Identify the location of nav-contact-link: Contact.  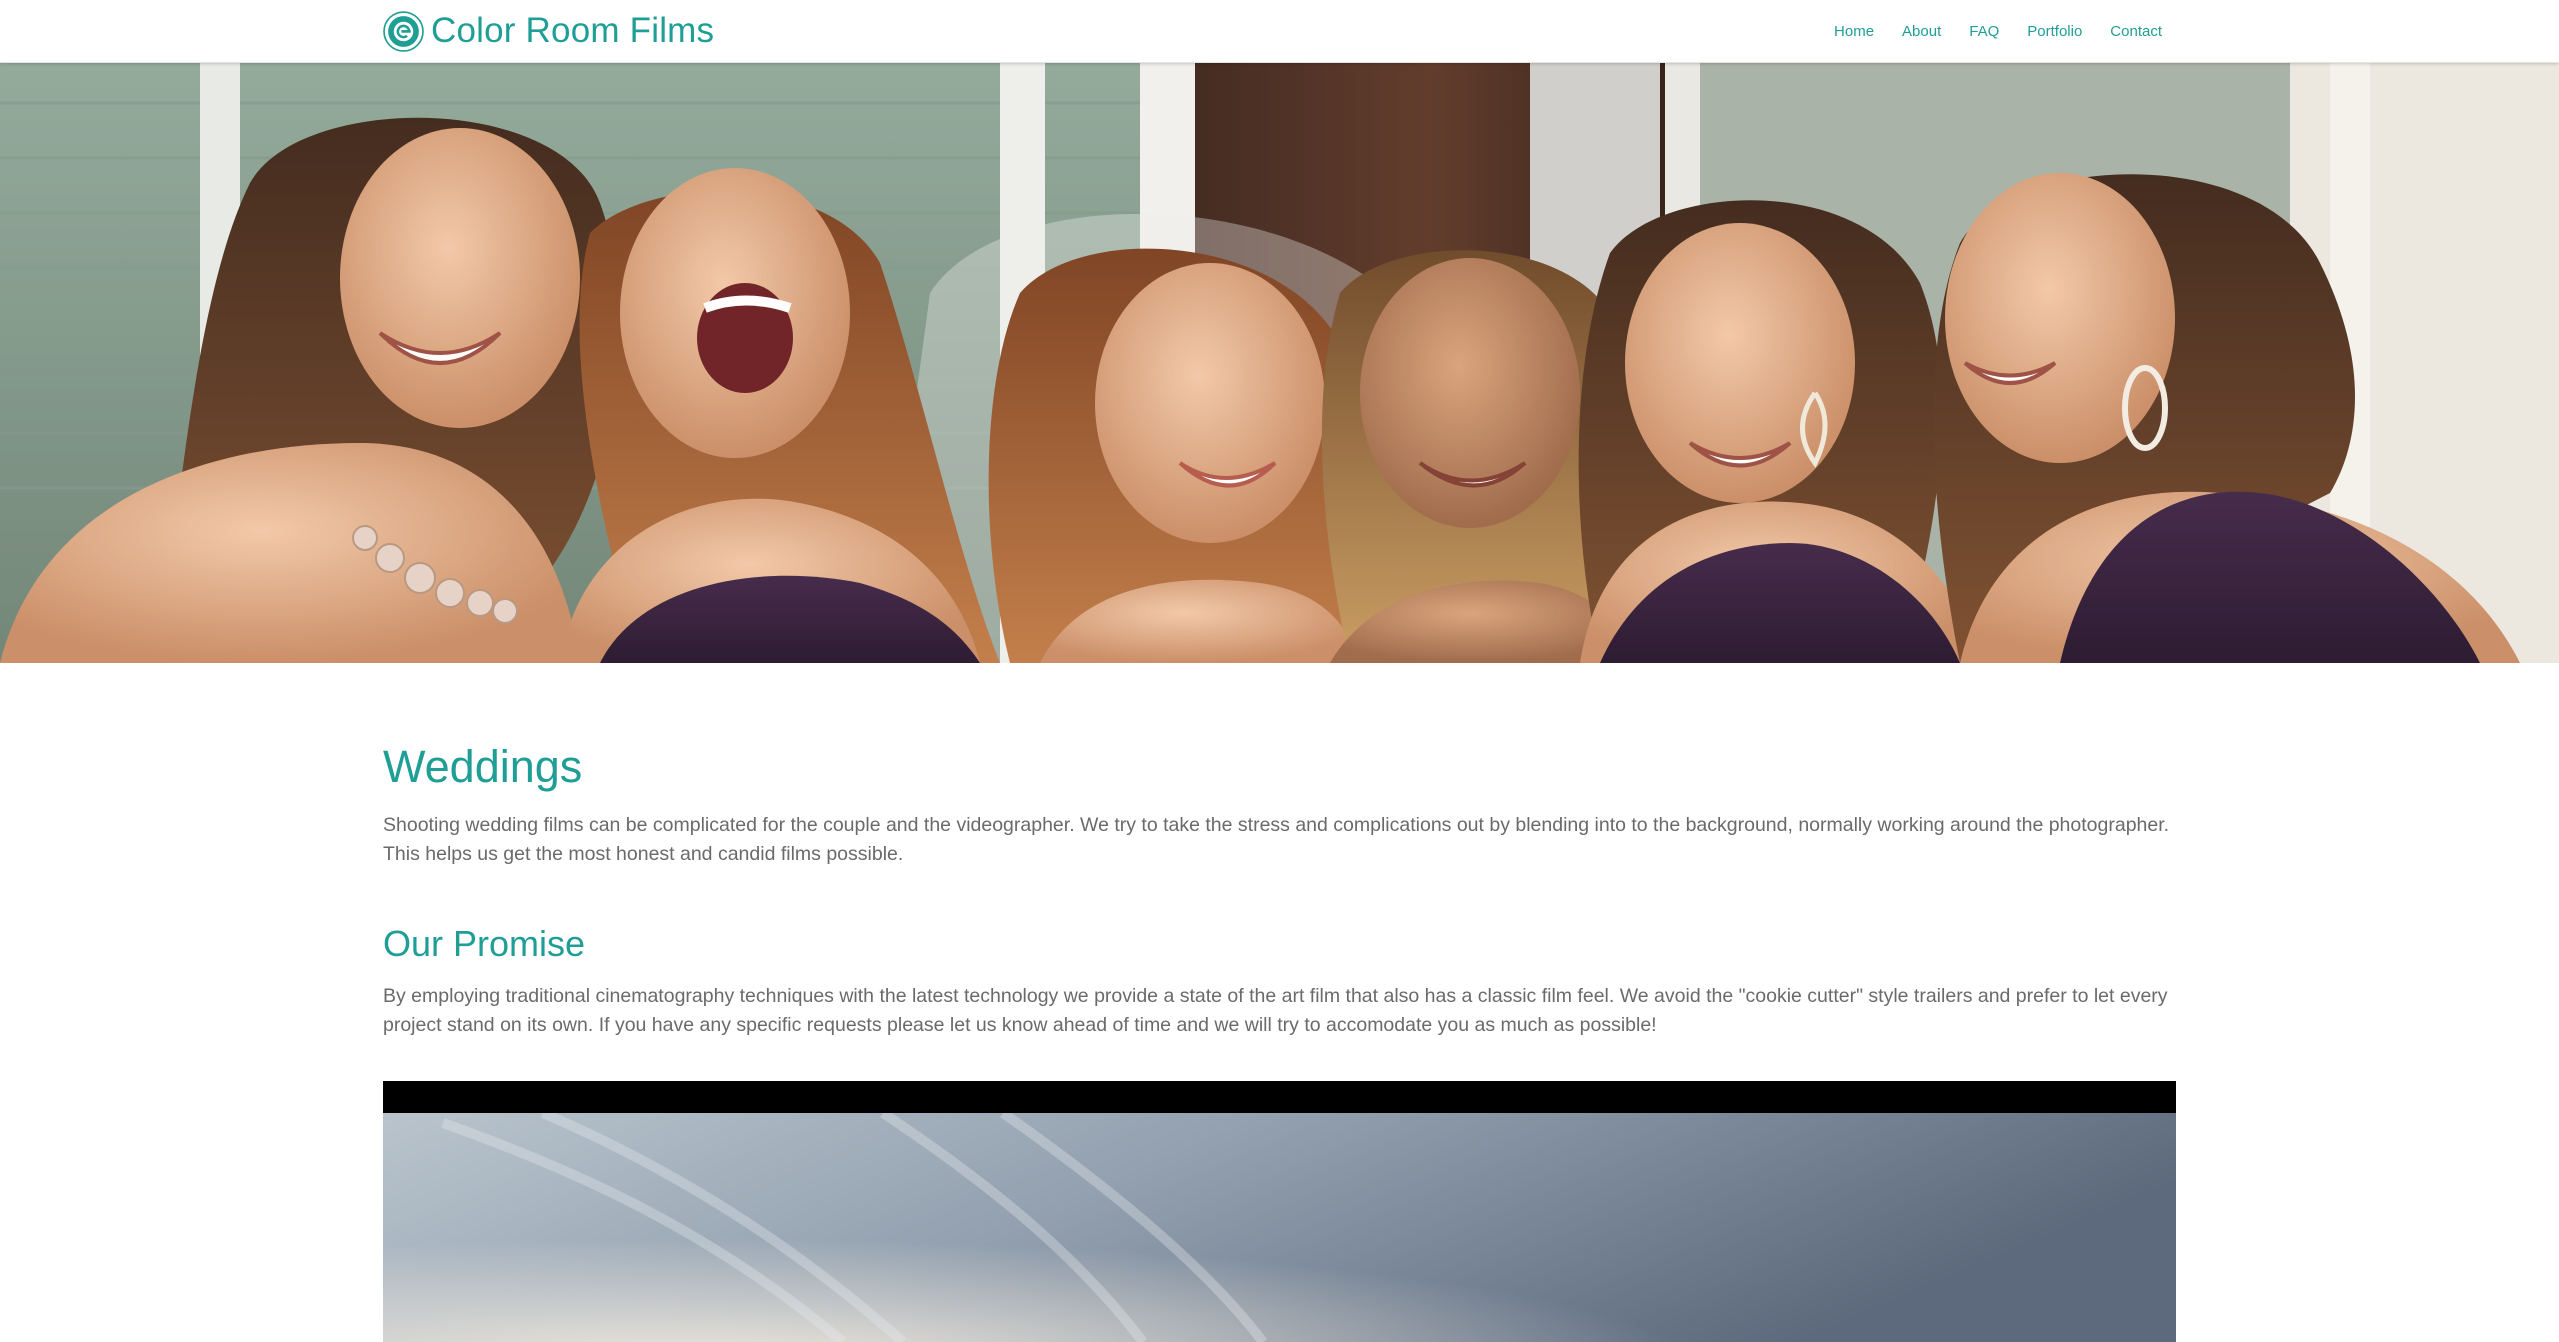
(2129, 31).